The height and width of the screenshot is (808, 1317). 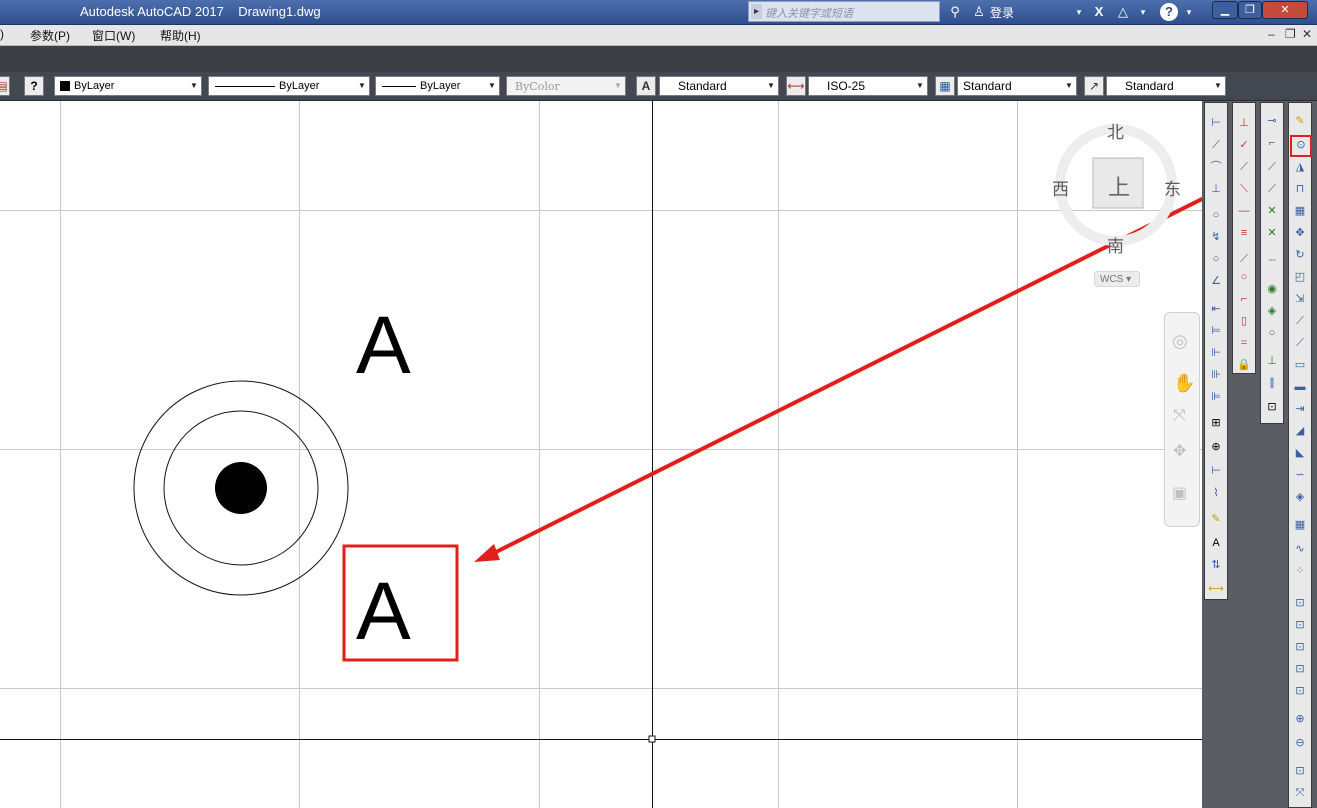 What do you see at coordinates (1244, 211) in the screenshot?
I see `line-icon: —` at bounding box center [1244, 211].